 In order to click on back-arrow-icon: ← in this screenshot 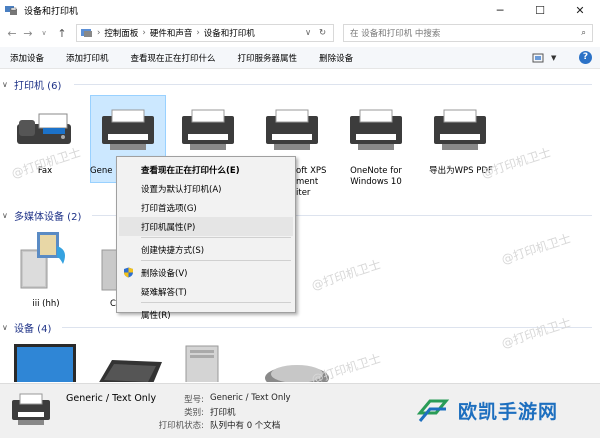, I will do `click(12, 33)`.